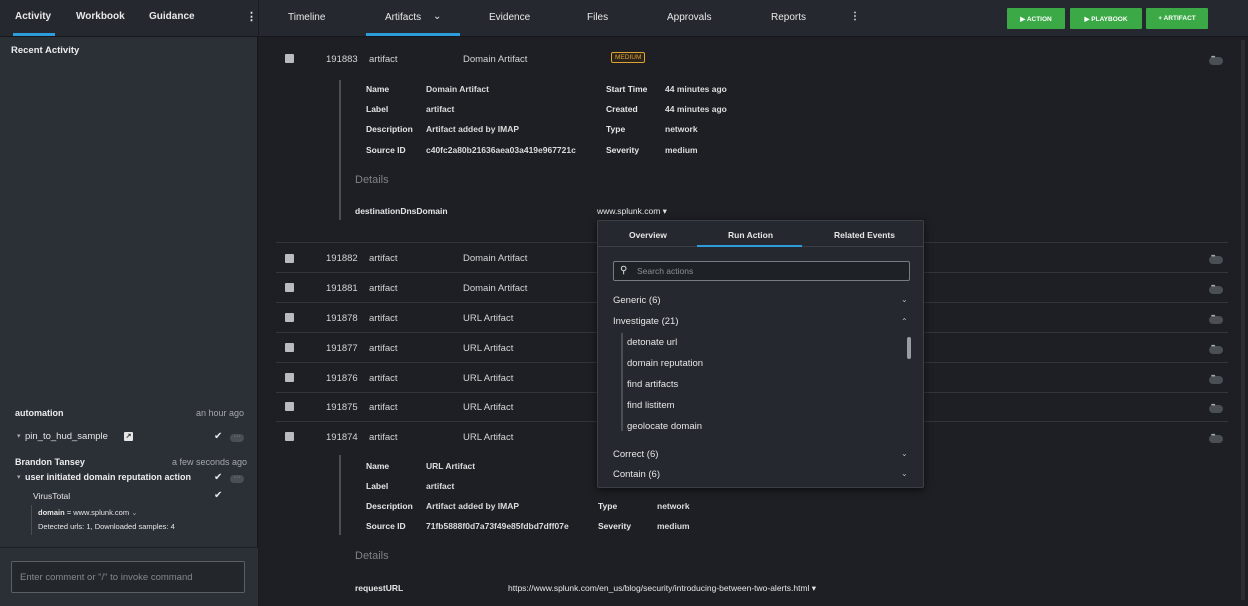  Describe the element at coordinates (497, 526) in the screenshot. I see `field-value: 71fb5888f0d7a73f49e85fdbd7dff07e` at that location.